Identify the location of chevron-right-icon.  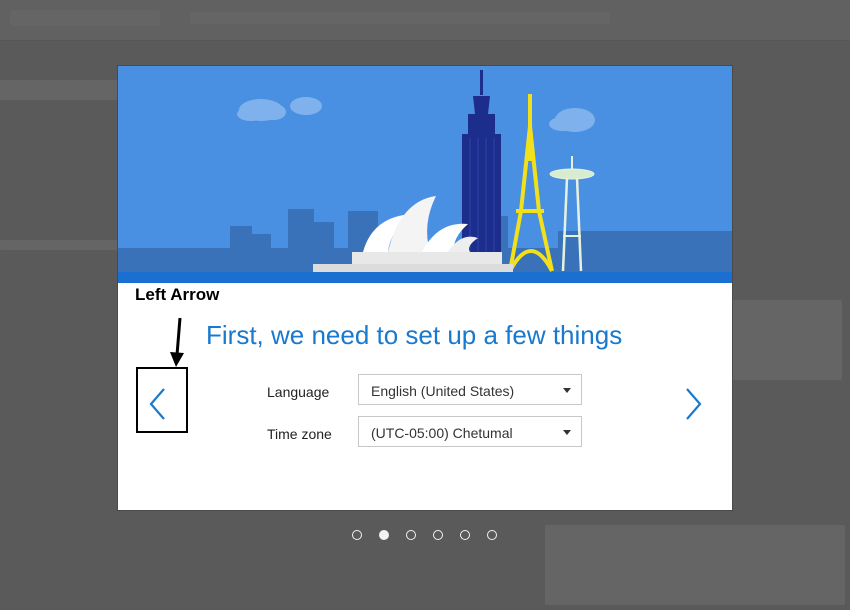
(694, 404).